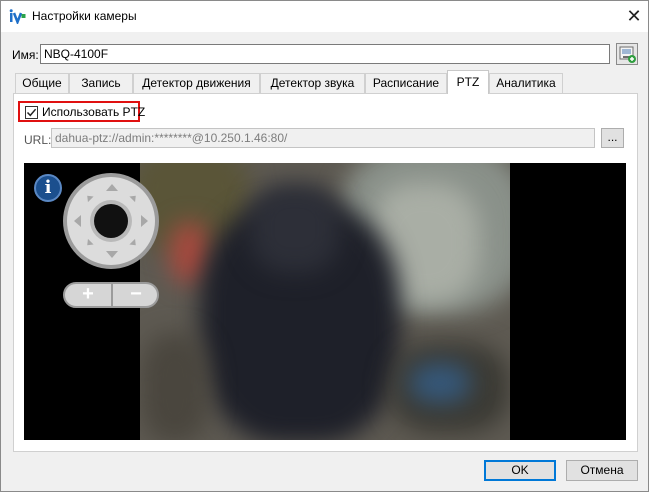  Describe the element at coordinates (48, 188) in the screenshot. I see `info-icon: i` at that location.